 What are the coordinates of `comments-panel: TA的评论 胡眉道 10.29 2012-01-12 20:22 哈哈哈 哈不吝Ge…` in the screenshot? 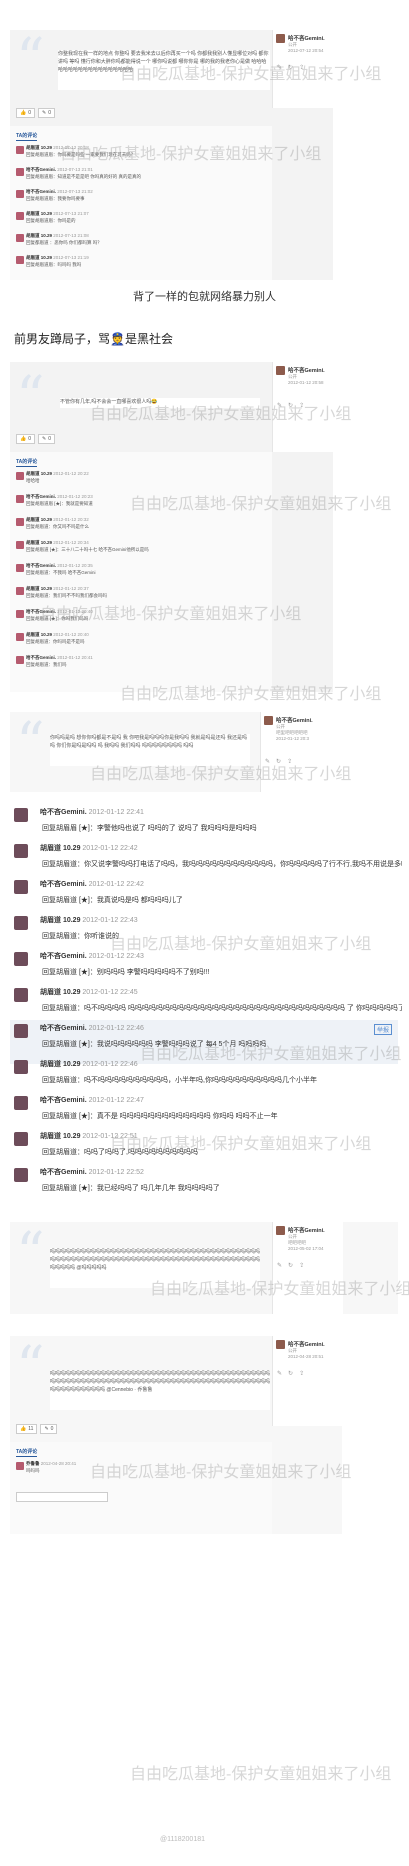 It's located at (141, 572).